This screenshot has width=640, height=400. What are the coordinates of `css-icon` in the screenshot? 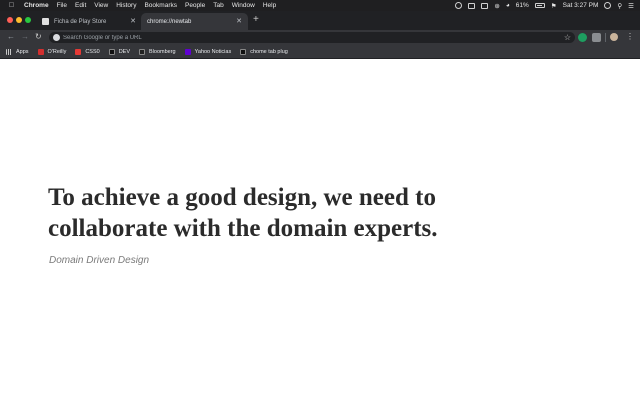 It's located at (78, 51).